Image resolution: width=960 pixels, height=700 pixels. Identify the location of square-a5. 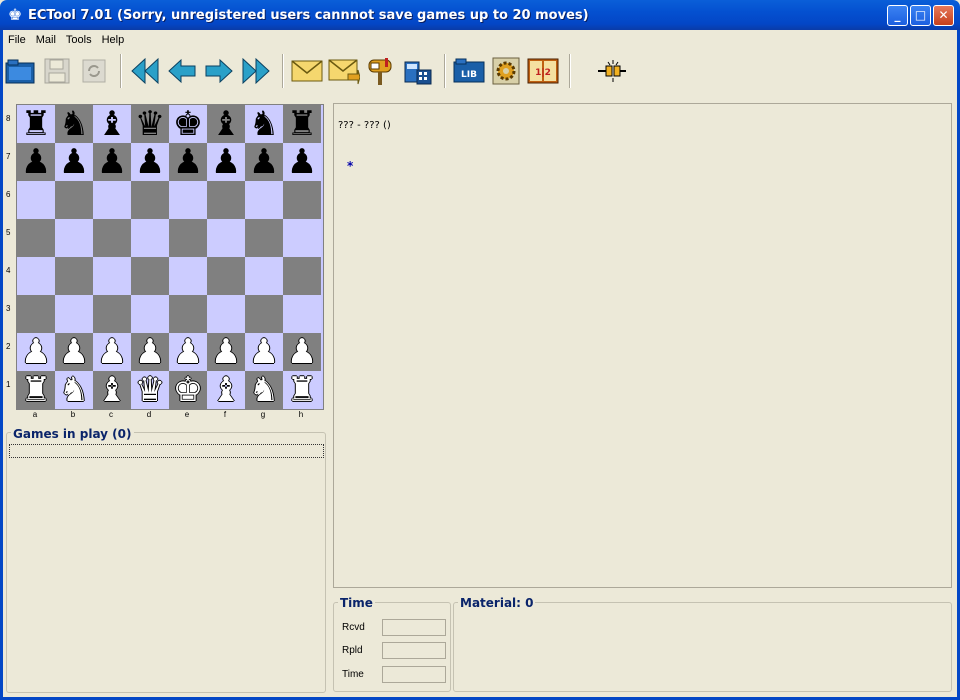
(36, 238).